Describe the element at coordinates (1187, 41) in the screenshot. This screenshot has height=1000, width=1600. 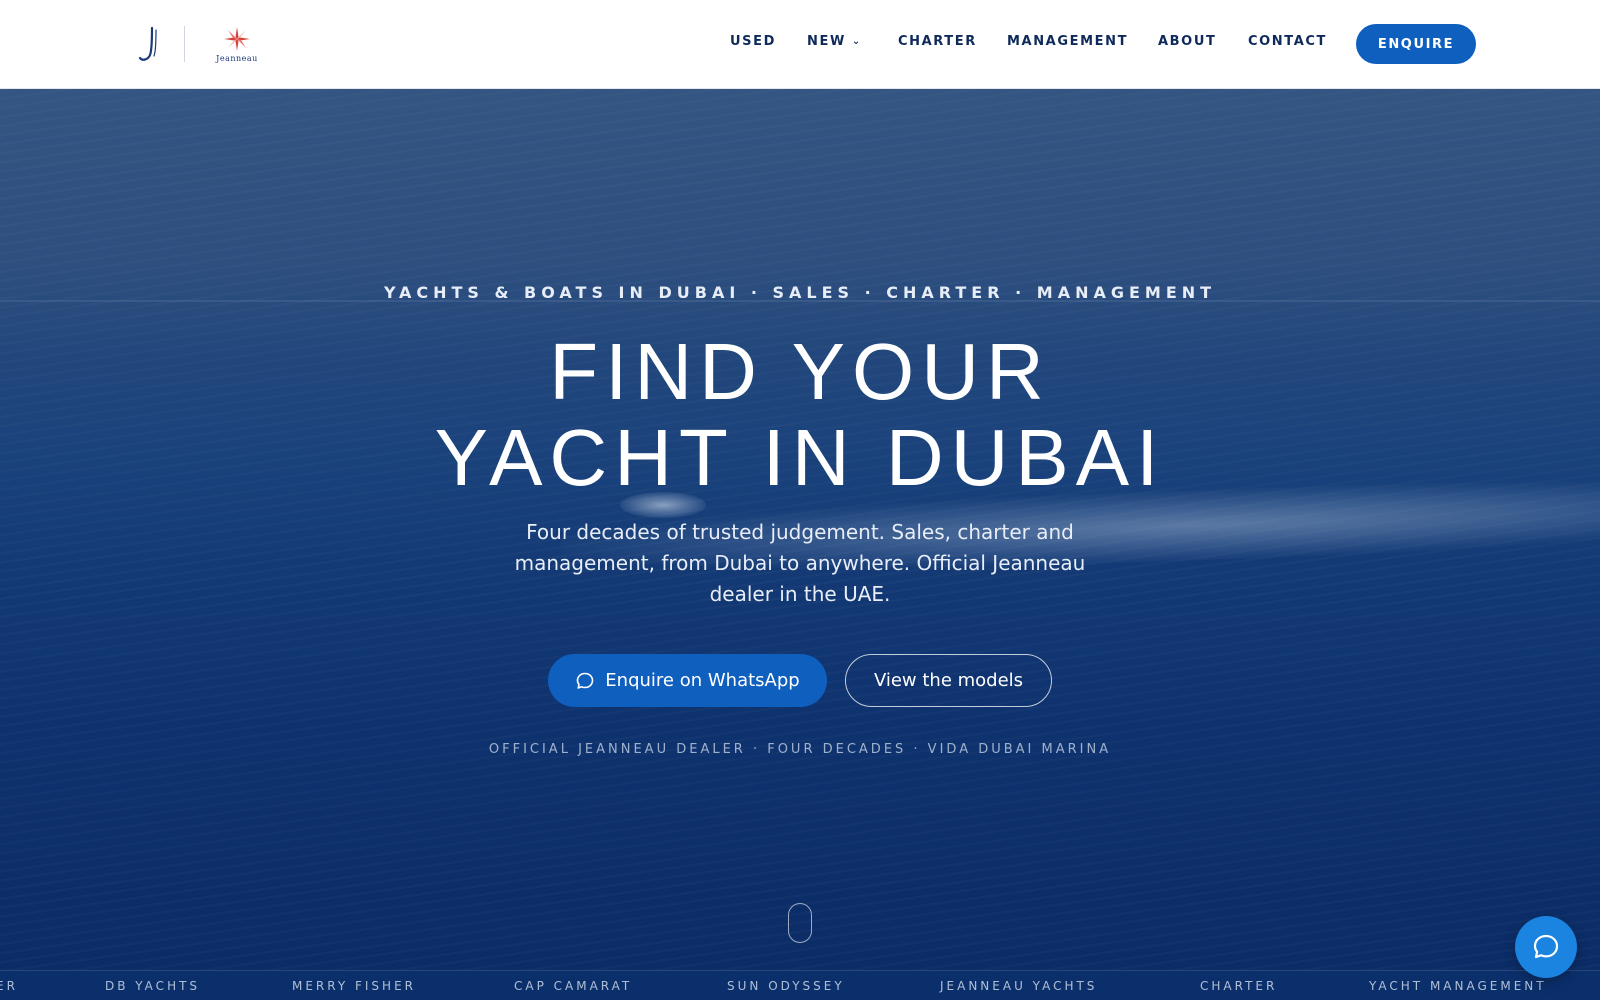
I see `nav-item-about: ABOUT` at that location.